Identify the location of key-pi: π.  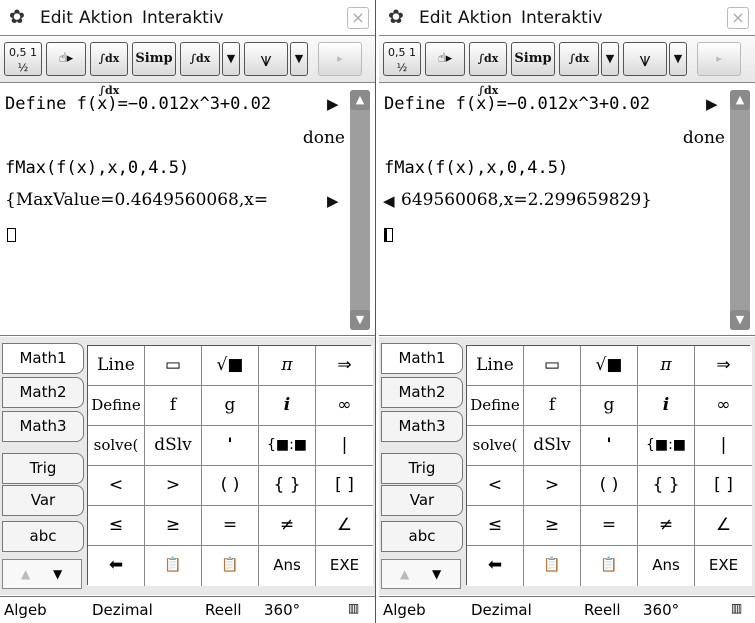
(287, 366).